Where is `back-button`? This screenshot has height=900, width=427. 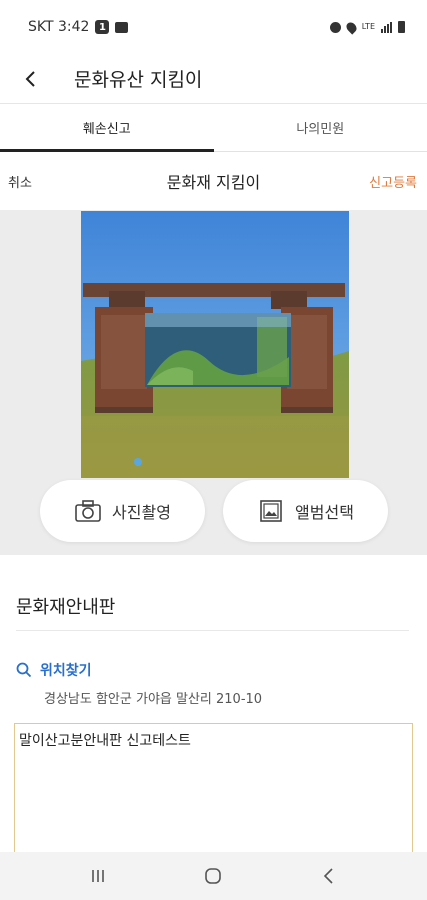
back-button is located at coordinates (31, 79).